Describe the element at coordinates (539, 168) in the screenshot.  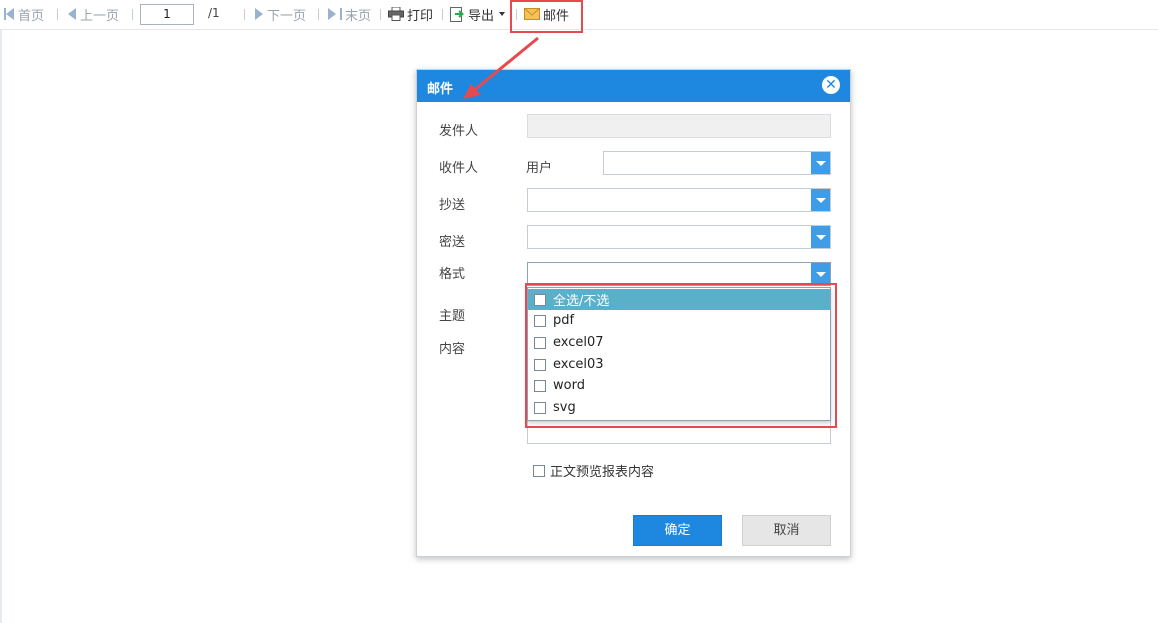
I see `recipient-type-label: 用户` at that location.